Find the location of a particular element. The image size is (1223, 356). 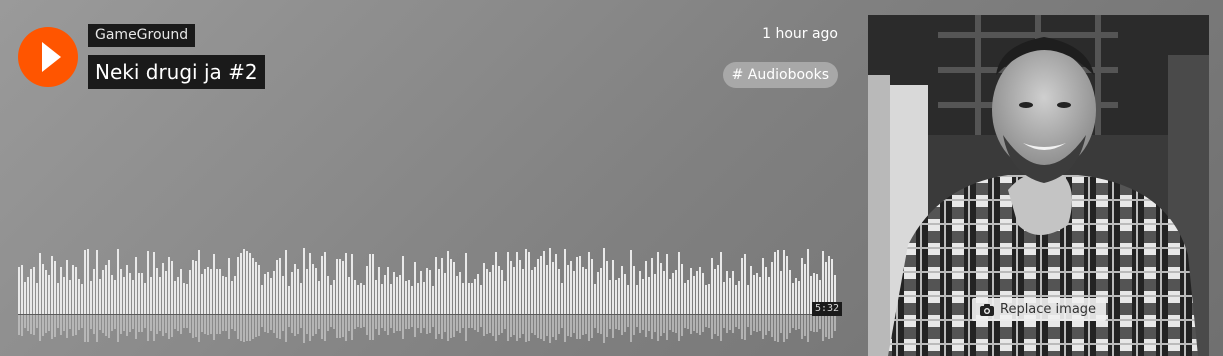

track-title: Neki drugi ja #2 is located at coordinates (176, 72).